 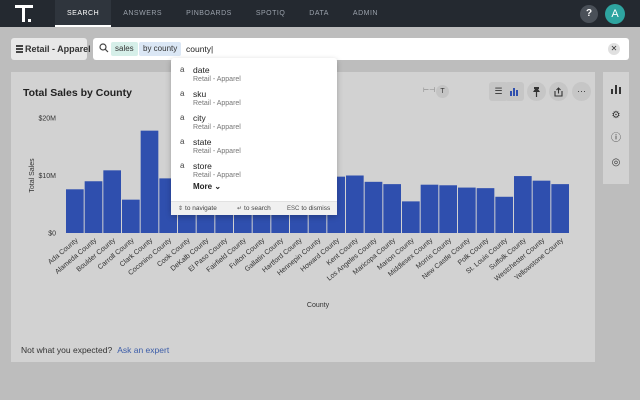 I want to click on more-suggestions-button: More ⌄, so click(x=207, y=186).